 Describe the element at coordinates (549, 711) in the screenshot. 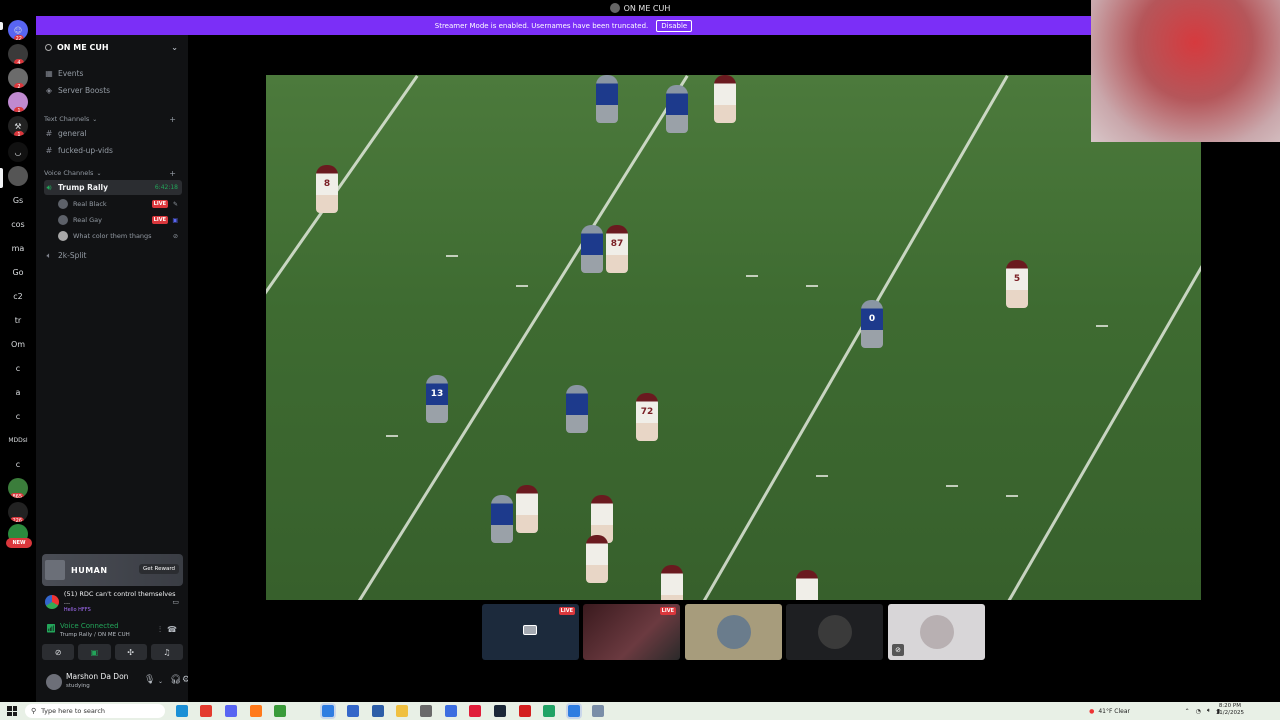

I see `excel-icon` at that location.